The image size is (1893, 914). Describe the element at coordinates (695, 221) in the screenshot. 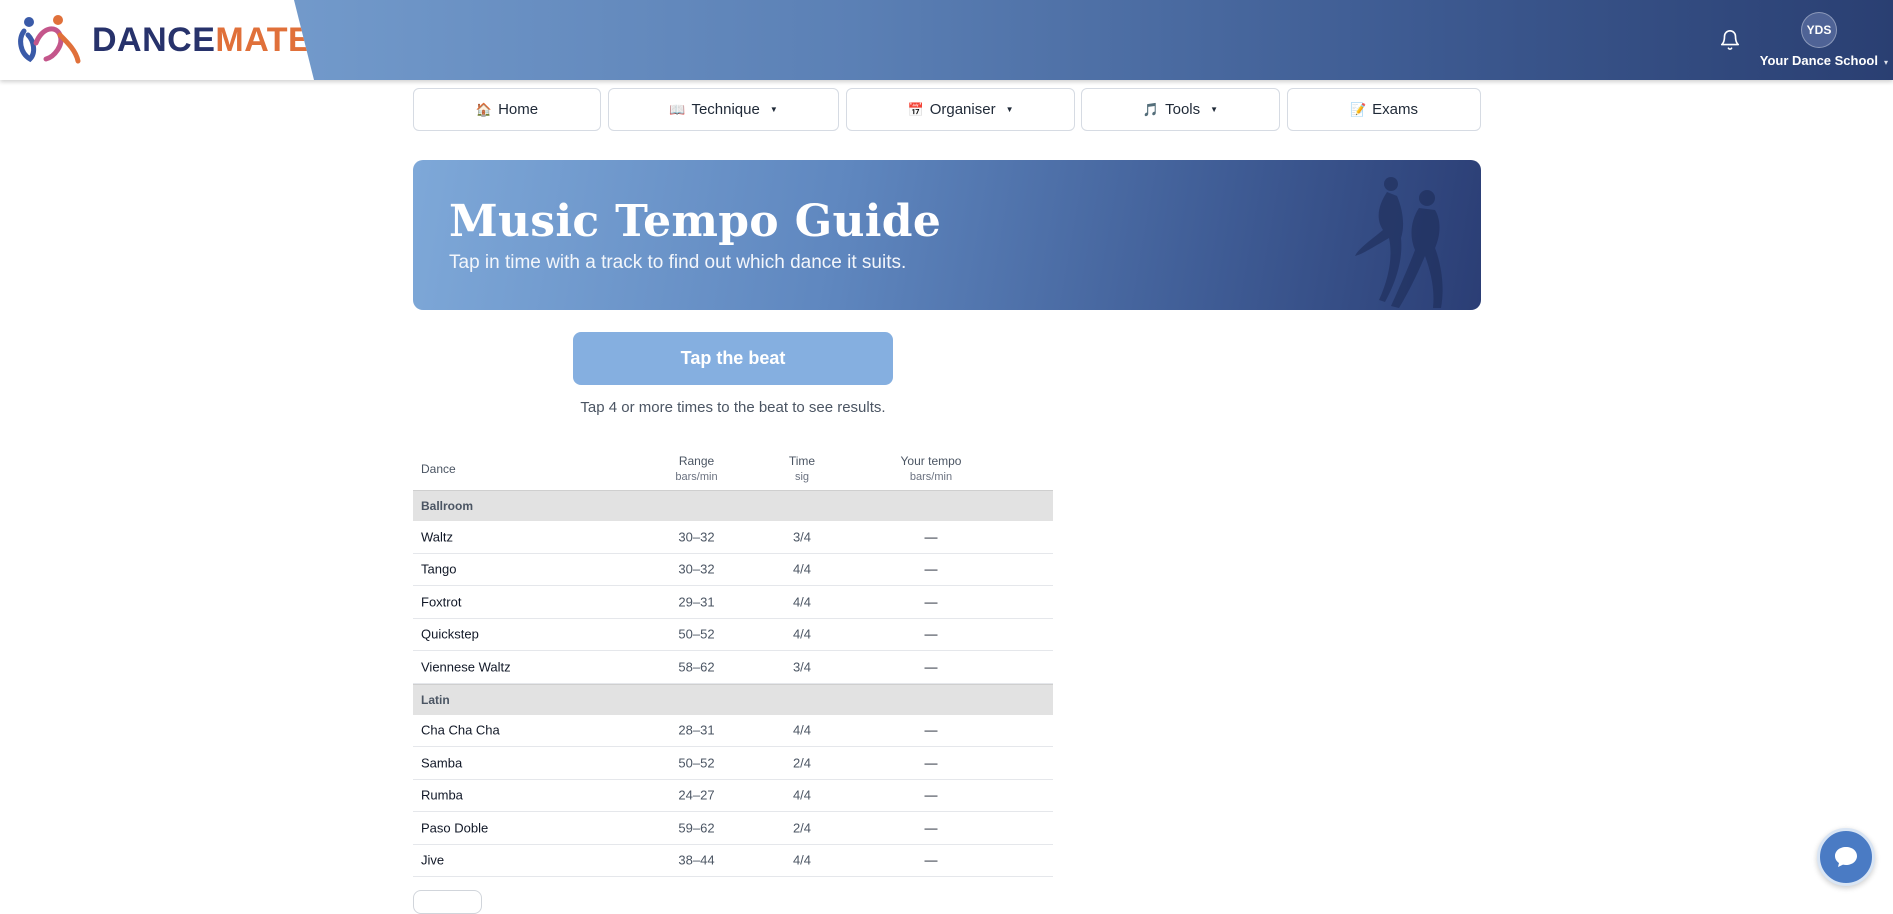

I see `page-title: Music Tempo Guide` at that location.